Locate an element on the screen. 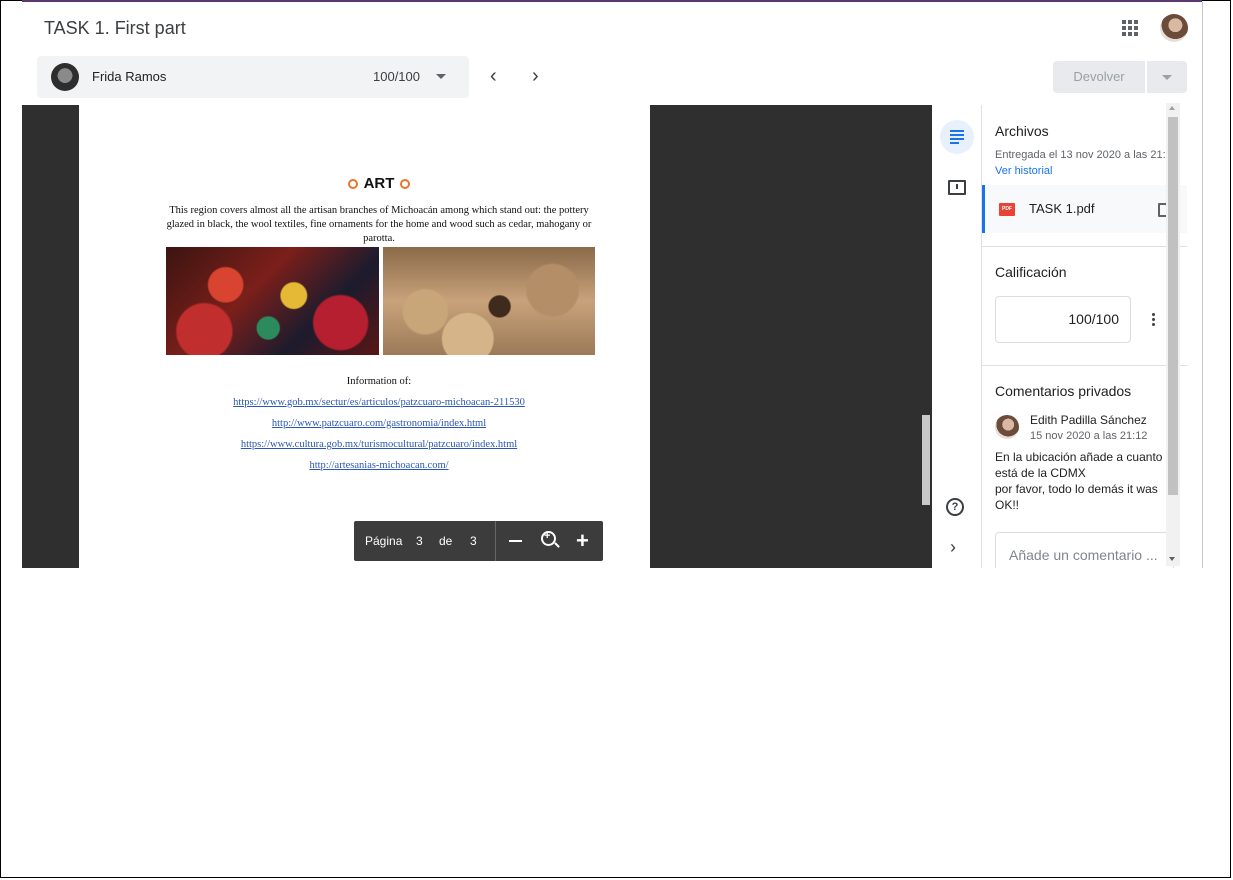 This screenshot has height=880, width=1233. attached-file: PDF TASK 1.pdf is located at coordinates (1084, 209).